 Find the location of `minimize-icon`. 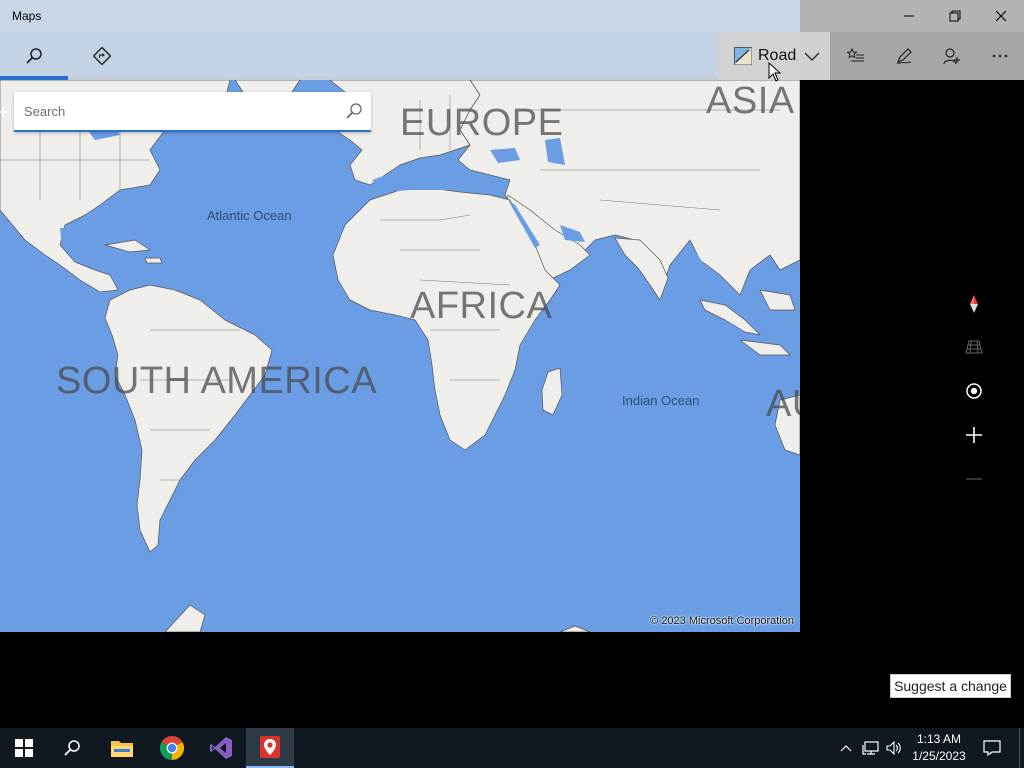

minimize-icon is located at coordinates (909, 16).